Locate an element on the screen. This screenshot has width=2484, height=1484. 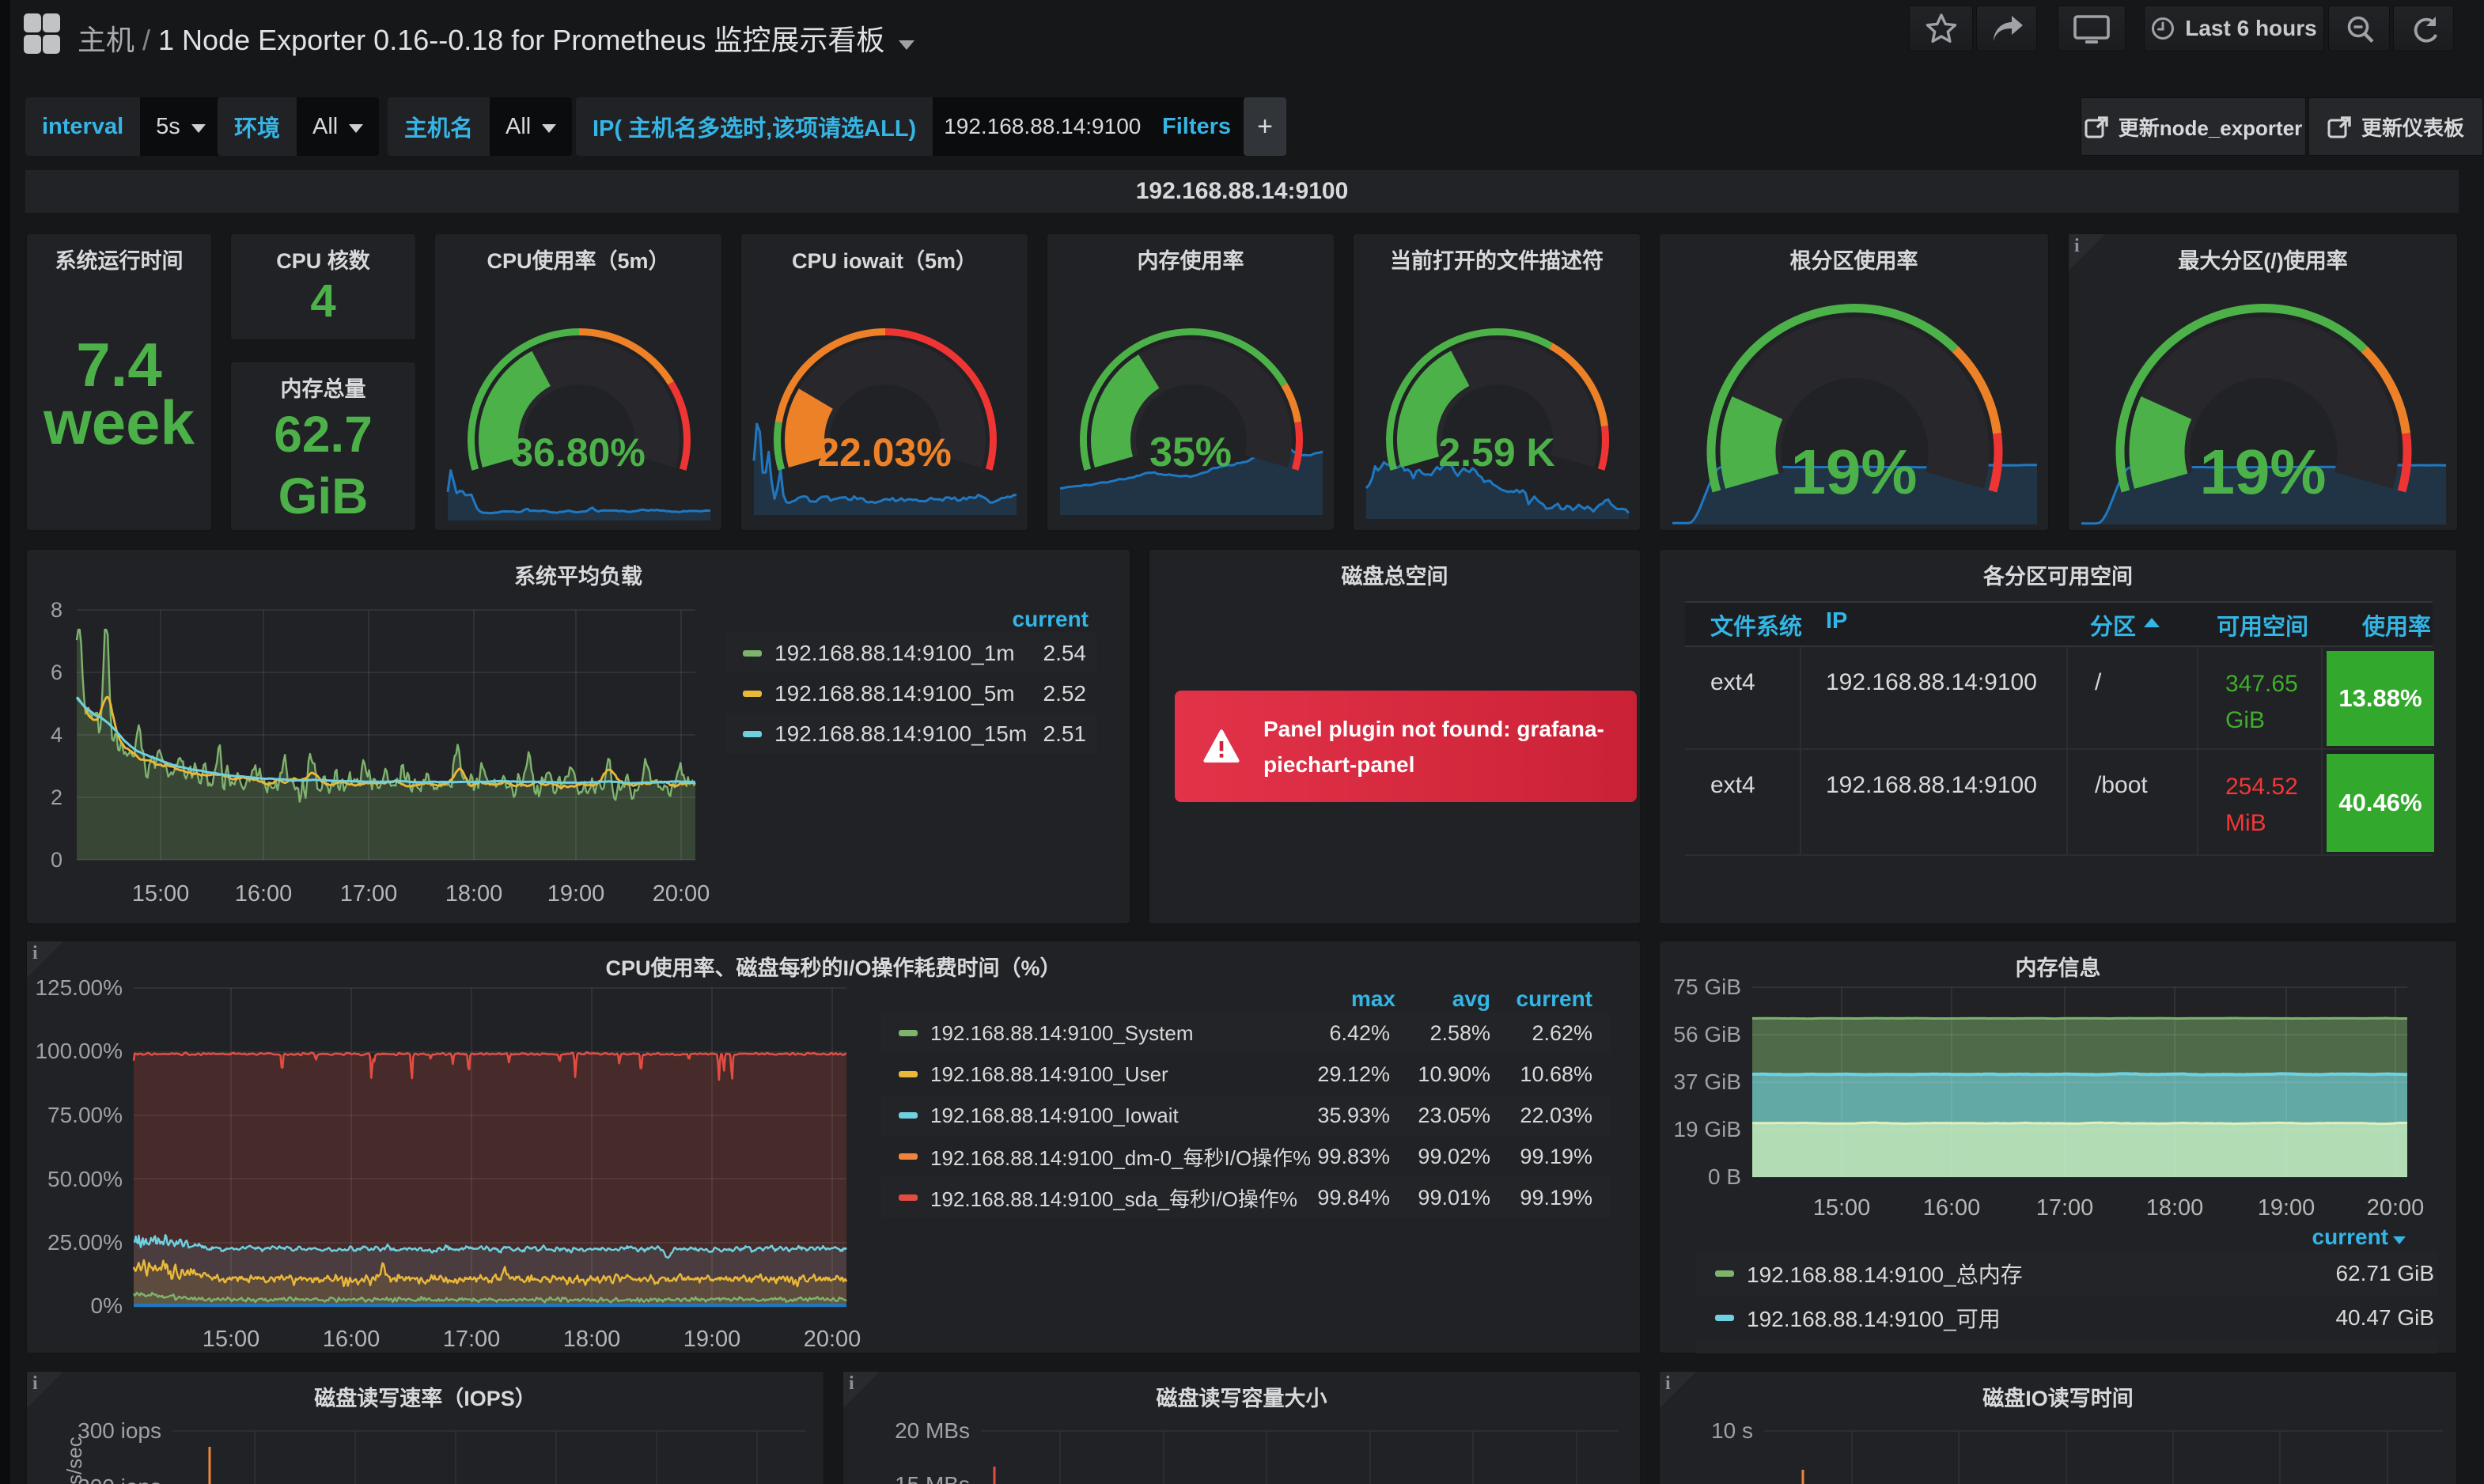
svg-text: iops/sec is located at coordinates (74, 1460).